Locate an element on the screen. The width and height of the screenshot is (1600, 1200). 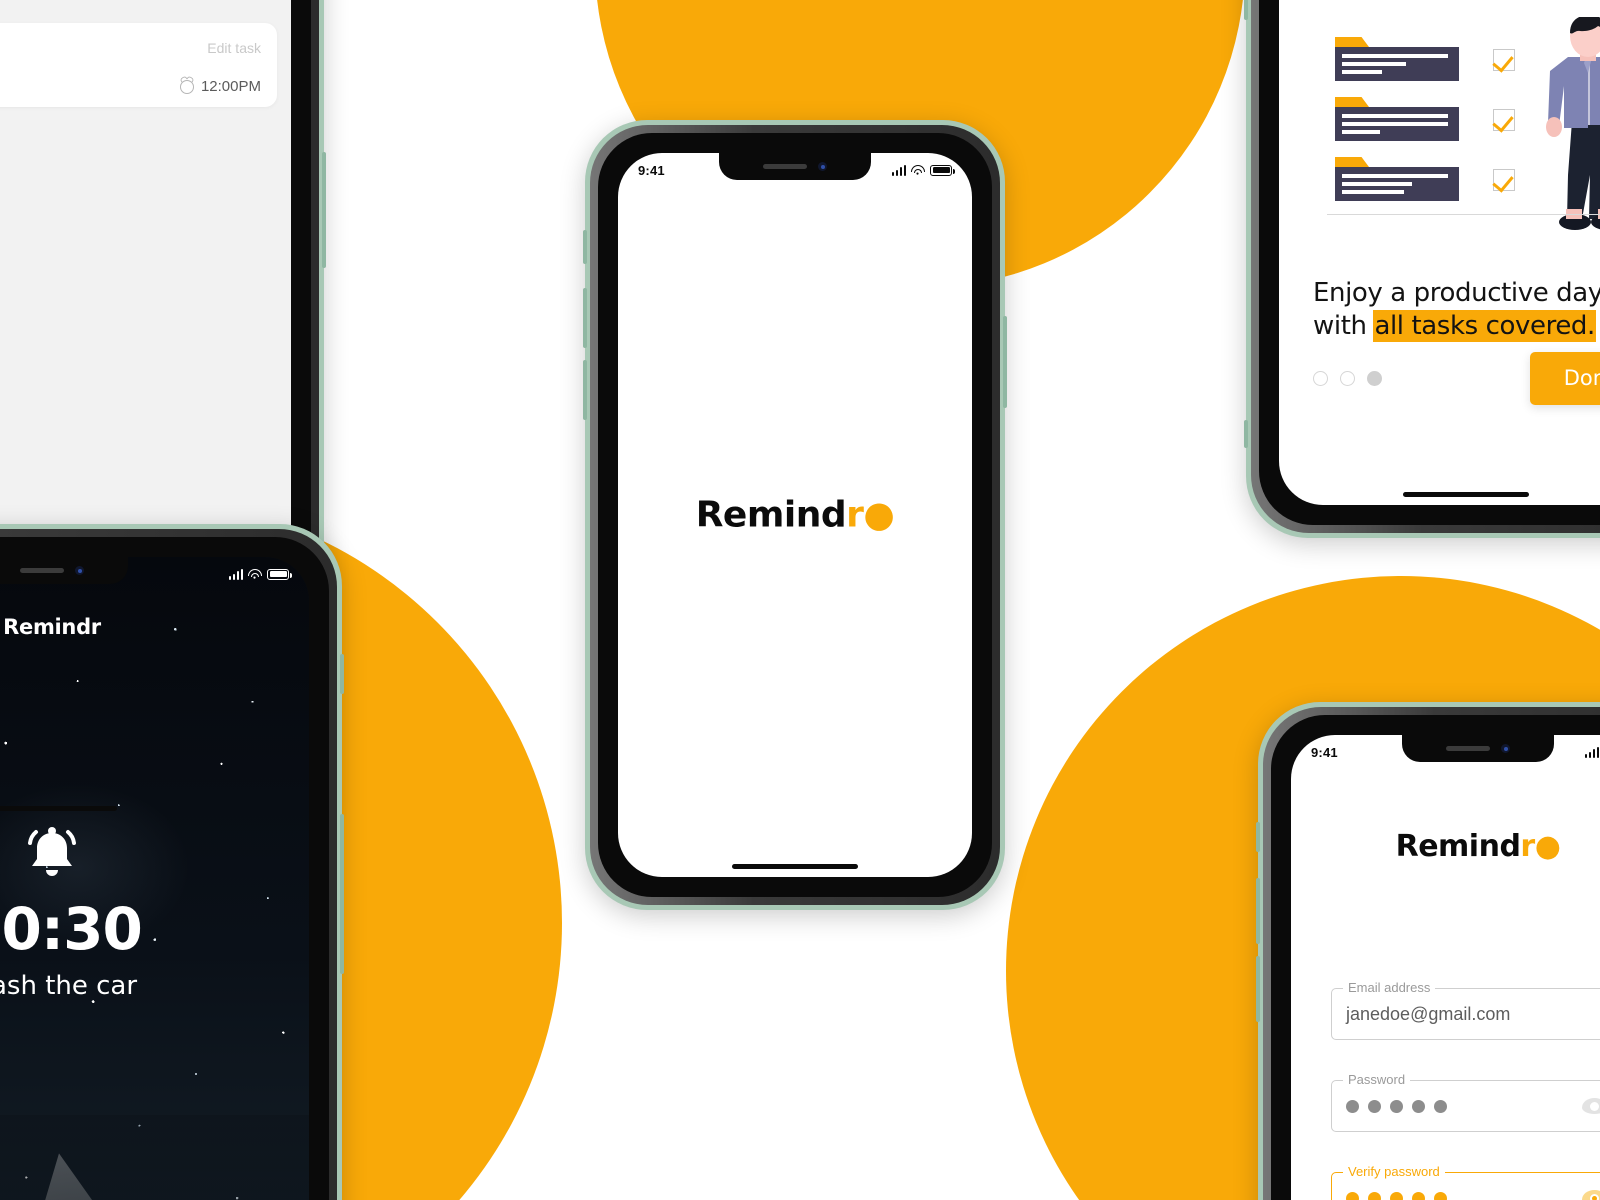
person-with-checklist-illustration is located at coordinates (1456, 124).